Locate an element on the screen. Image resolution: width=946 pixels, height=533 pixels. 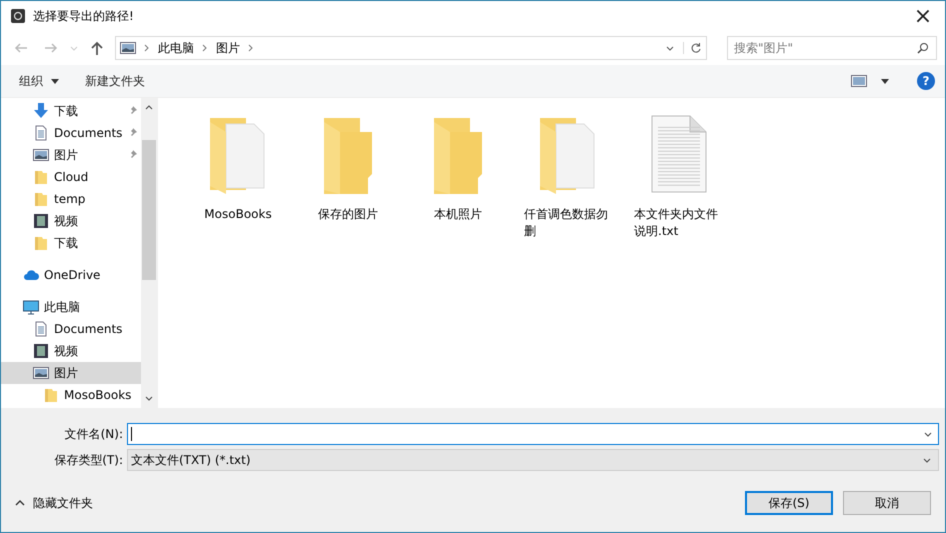
address-bar: 此电脑 图片 is located at coordinates (411, 48).